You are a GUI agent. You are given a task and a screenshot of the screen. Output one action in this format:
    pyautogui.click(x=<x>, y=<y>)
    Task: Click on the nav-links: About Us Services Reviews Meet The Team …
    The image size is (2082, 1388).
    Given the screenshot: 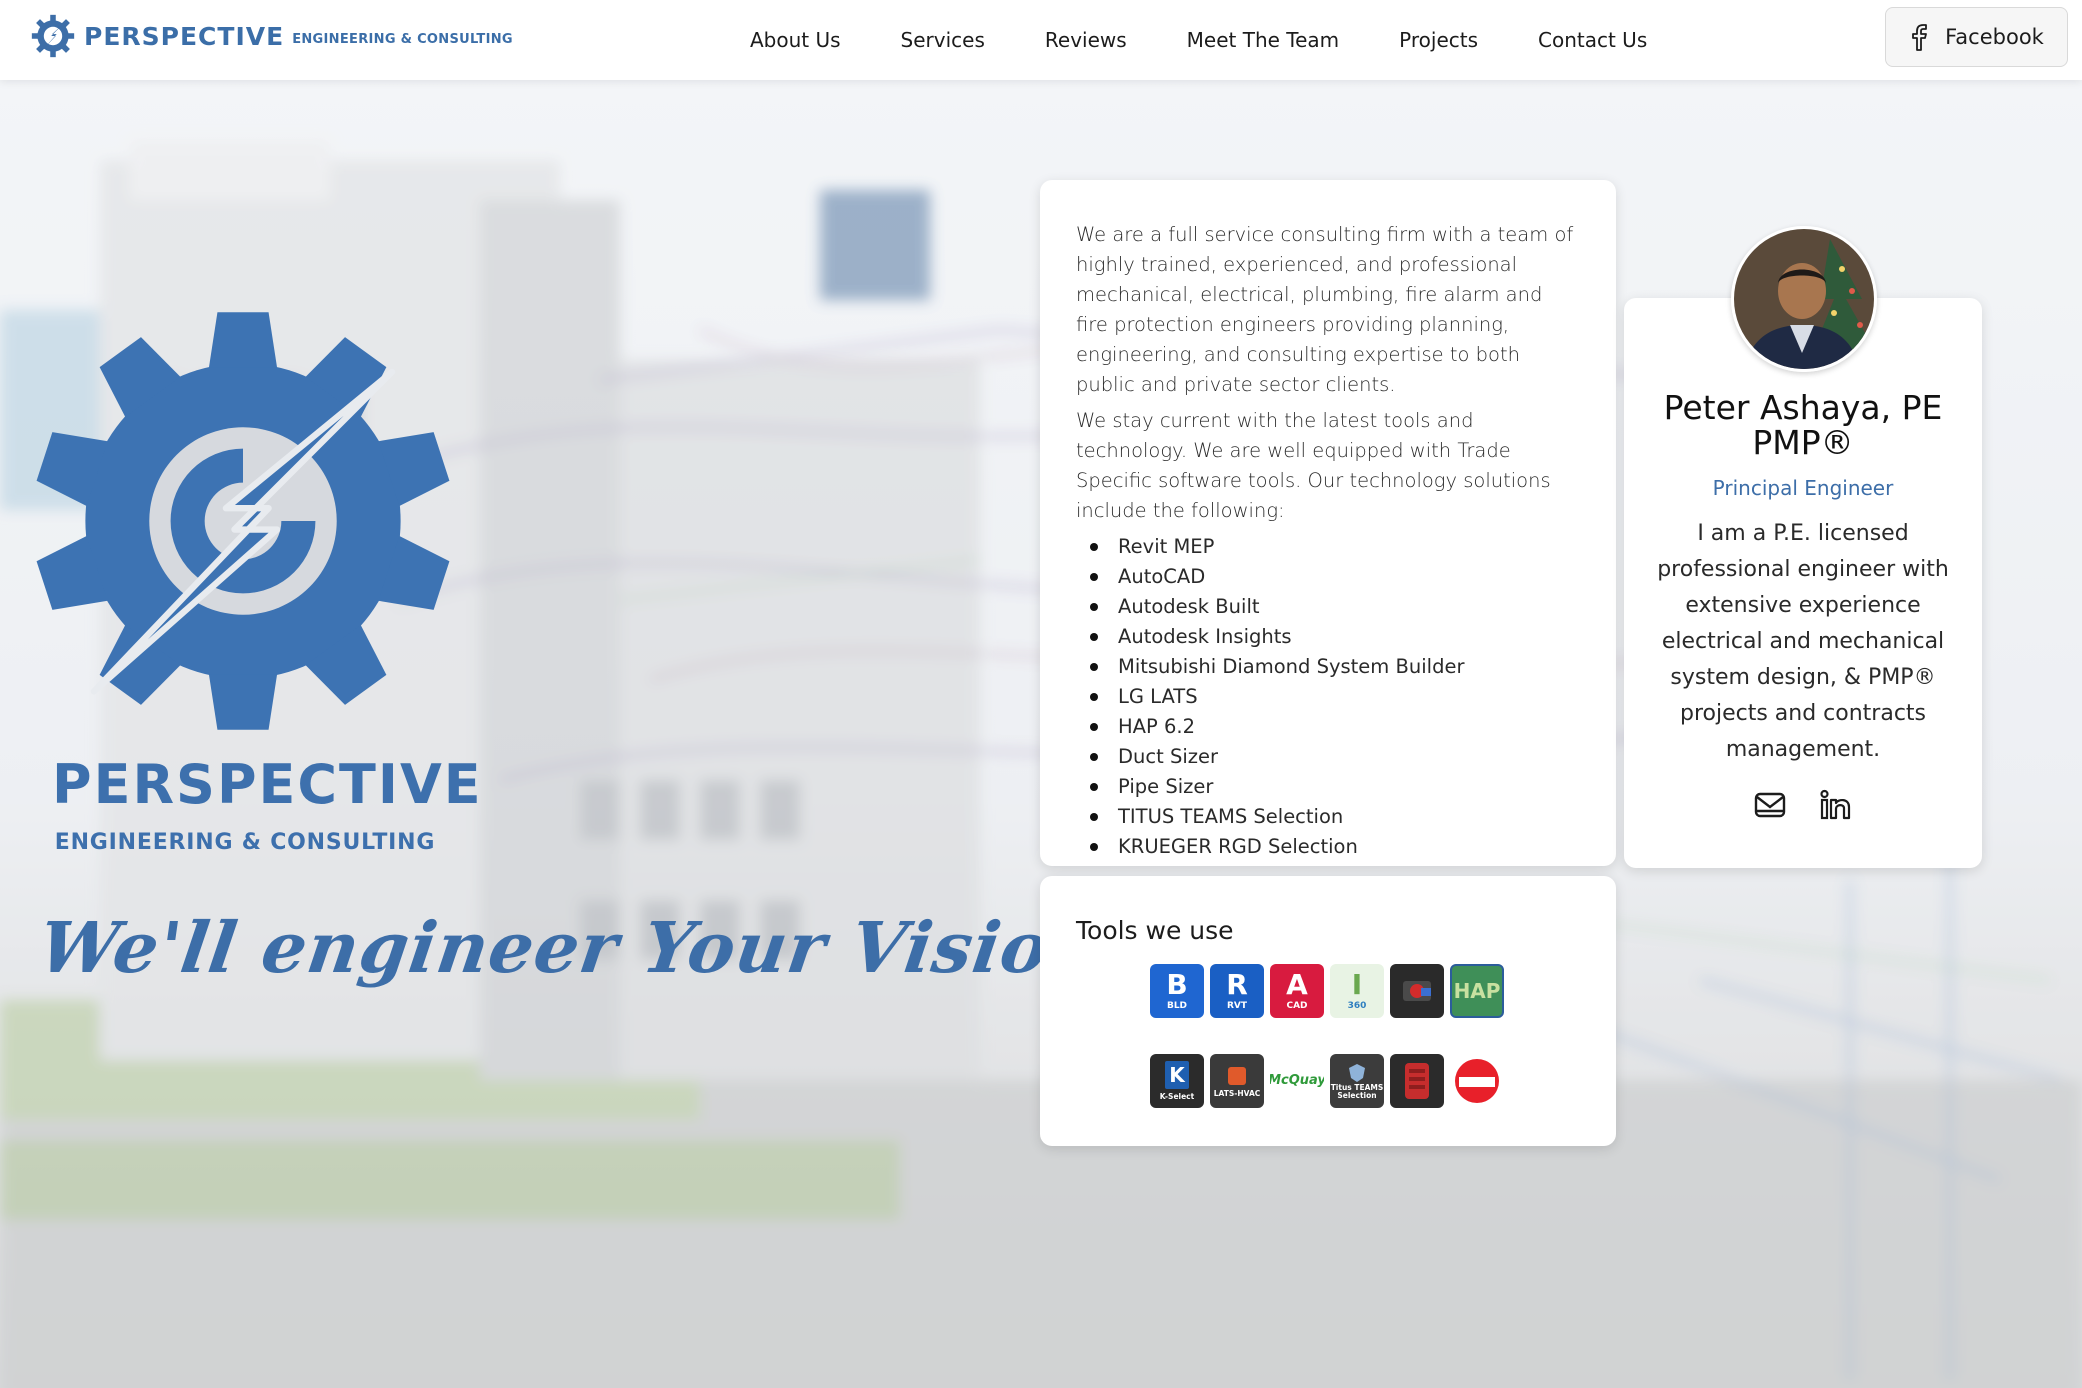 What is the action you would take?
    pyautogui.click(x=1198, y=40)
    